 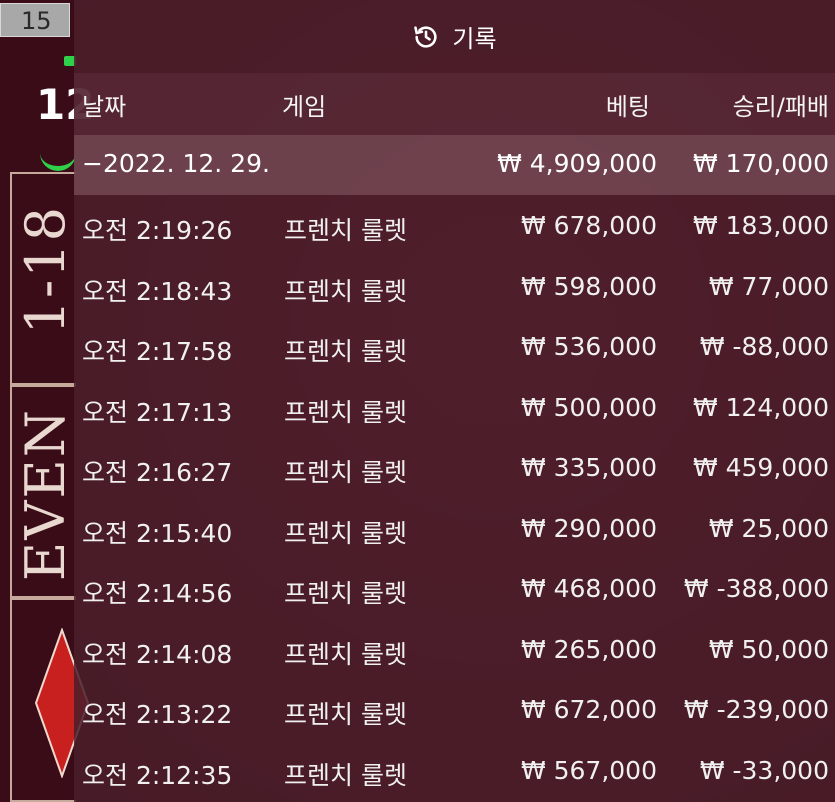 I want to click on history-row: 오전 2:12:35 프렌치 룰렛 ₩ 567,000 ₩ -33,000, so click(x=454, y=770).